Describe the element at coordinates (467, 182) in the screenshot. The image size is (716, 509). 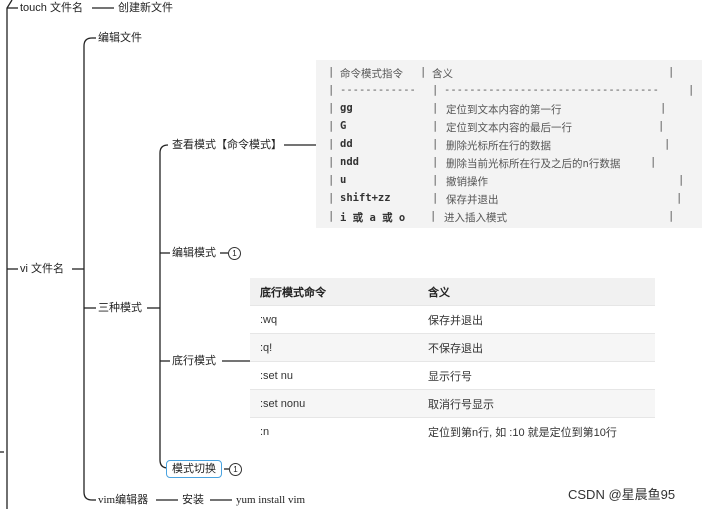
I see `command-desc: 撤销操作` at that location.